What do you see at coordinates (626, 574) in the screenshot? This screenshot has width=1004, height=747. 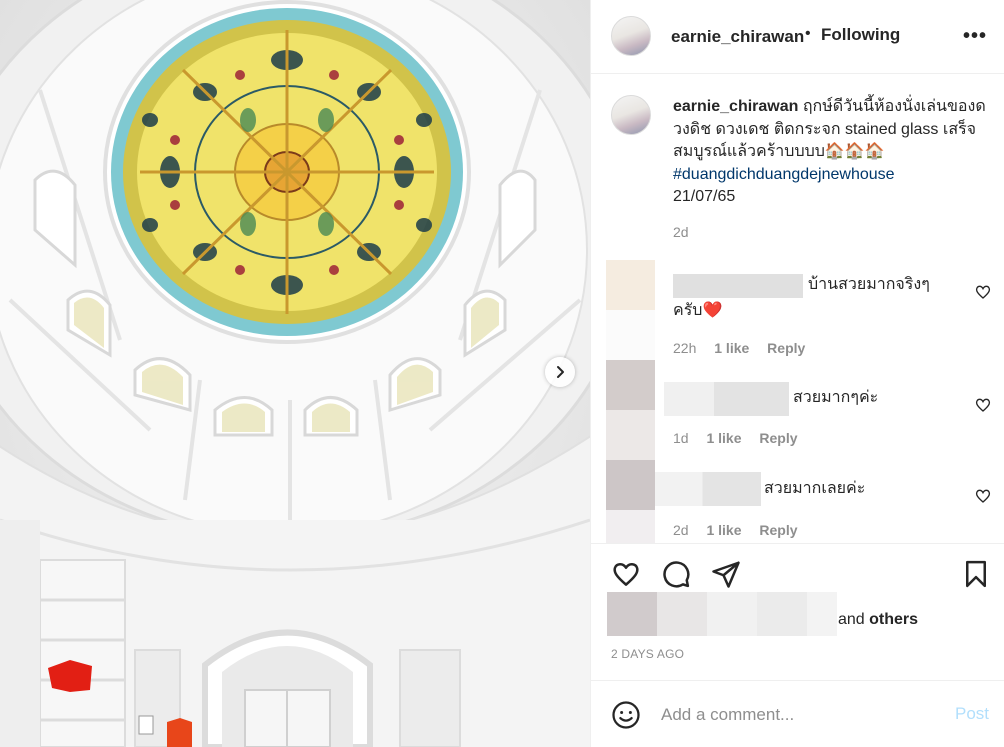 I see `heart-icon` at bounding box center [626, 574].